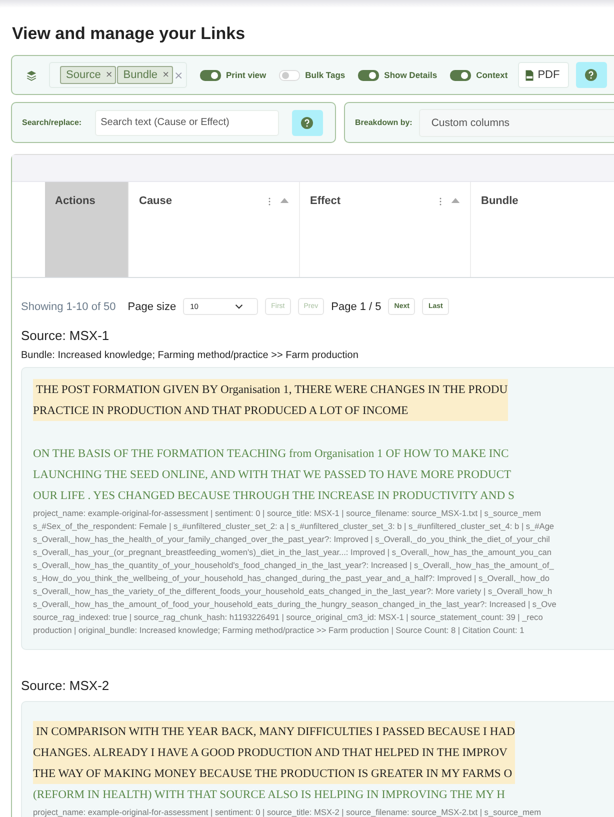 The image size is (614, 817). What do you see at coordinates (542, 229) in the screenshot?
I see `column-header: Bundle` at bounding box center [542, 229].